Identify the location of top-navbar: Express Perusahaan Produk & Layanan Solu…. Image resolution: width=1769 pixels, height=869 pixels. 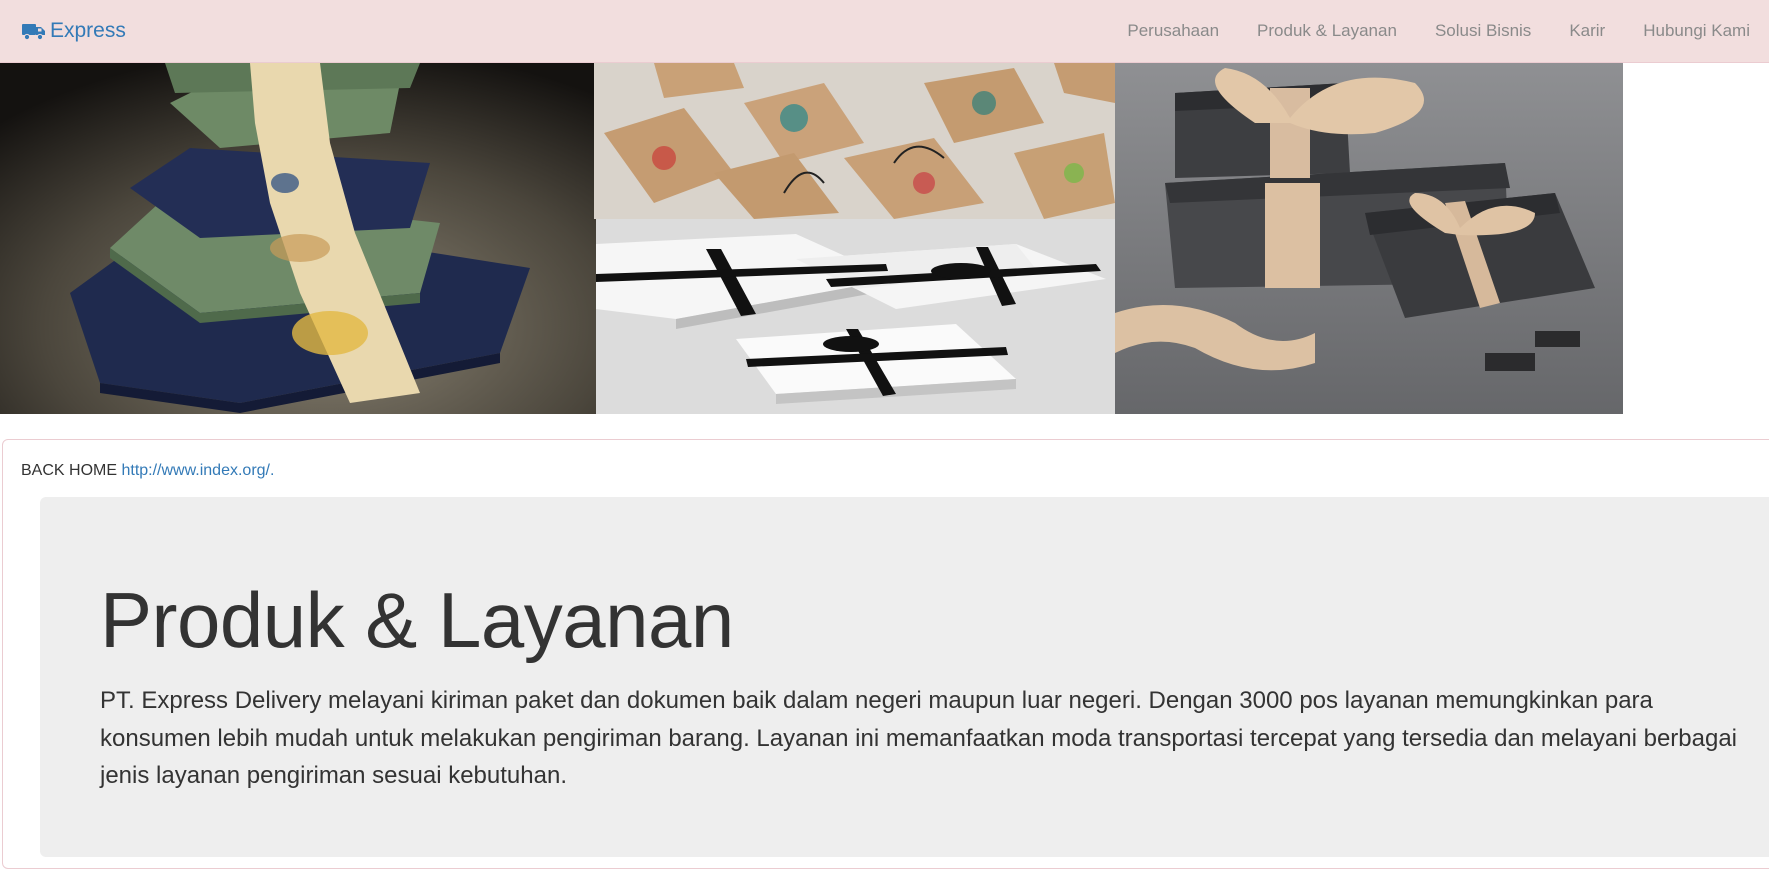
(884, 31).